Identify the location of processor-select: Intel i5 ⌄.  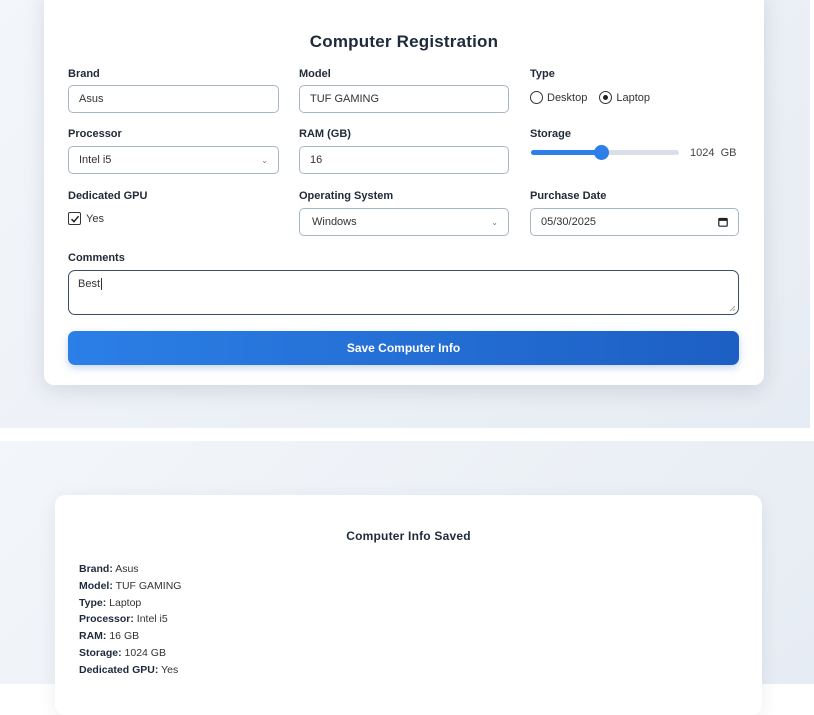
(173, 160).